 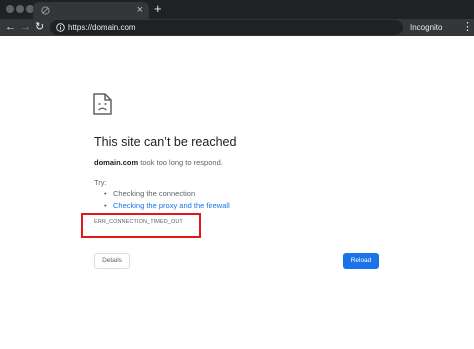 What do you see at coordinates (467, 27) in the screenshot?
I see `more-menu-icon: ⋮` at bounding box center [467, 27].